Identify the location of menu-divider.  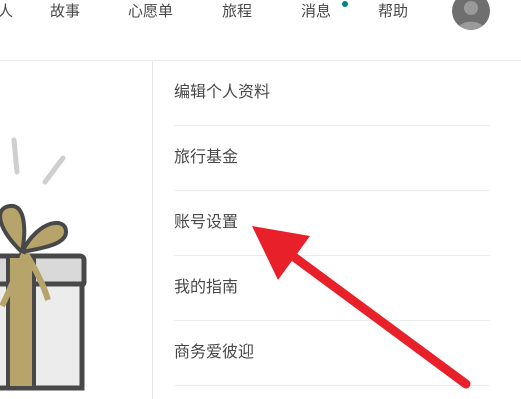
(332, 385).